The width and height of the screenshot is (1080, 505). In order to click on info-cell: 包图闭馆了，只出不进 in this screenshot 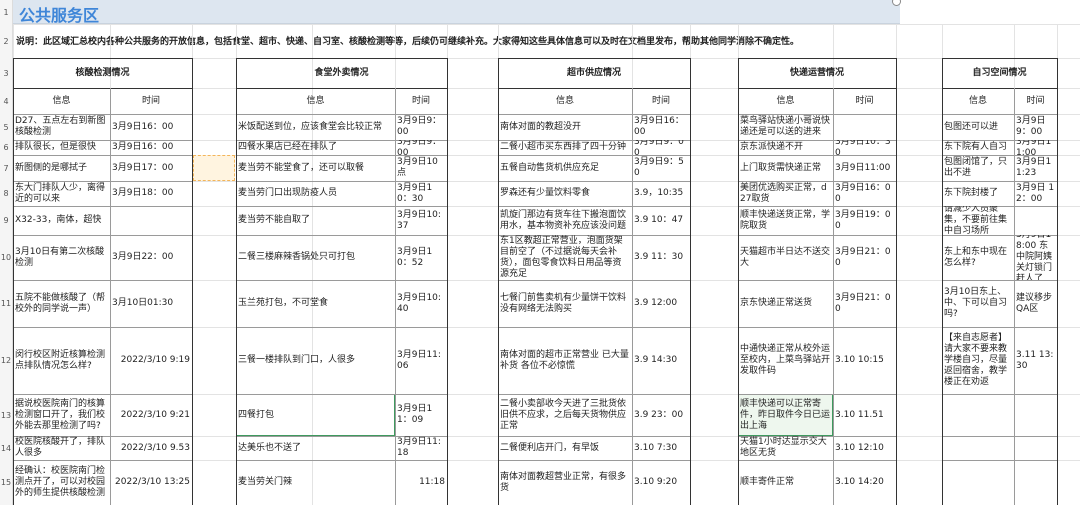, I will do `click(978, 168)`.